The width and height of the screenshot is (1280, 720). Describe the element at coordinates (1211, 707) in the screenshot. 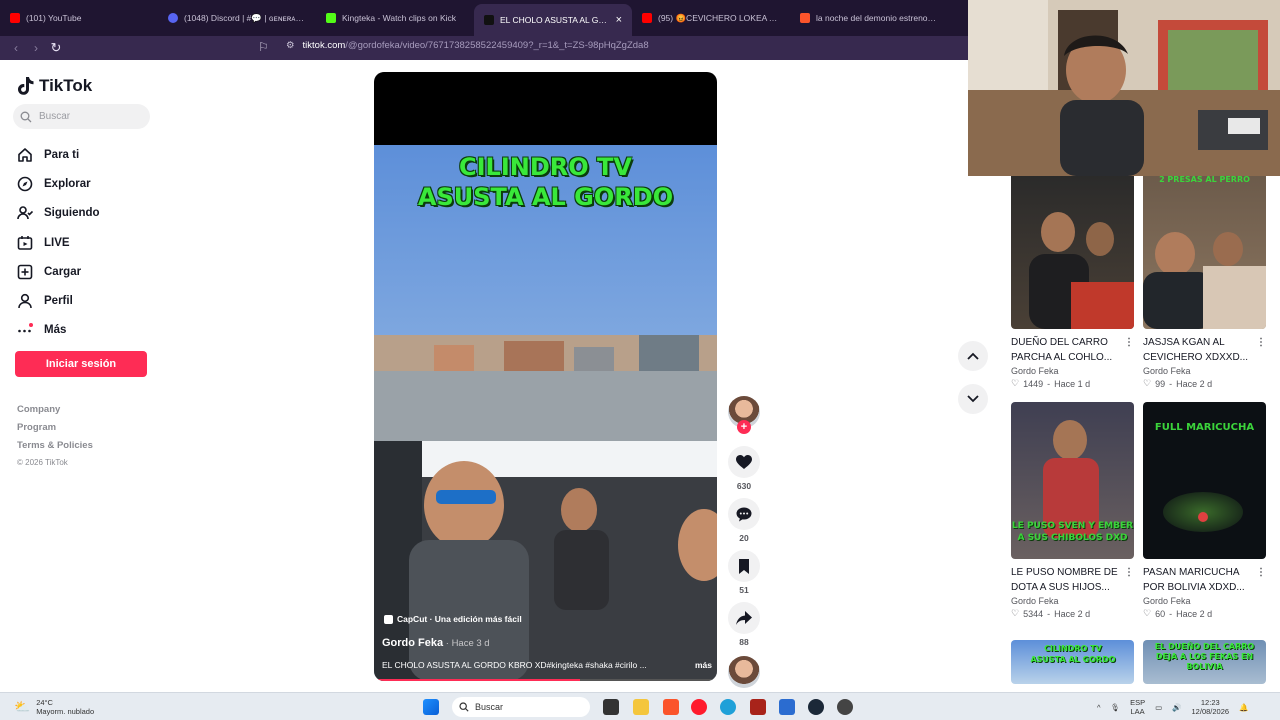

I see `clock: 12:23 12/08/2026` at that location.